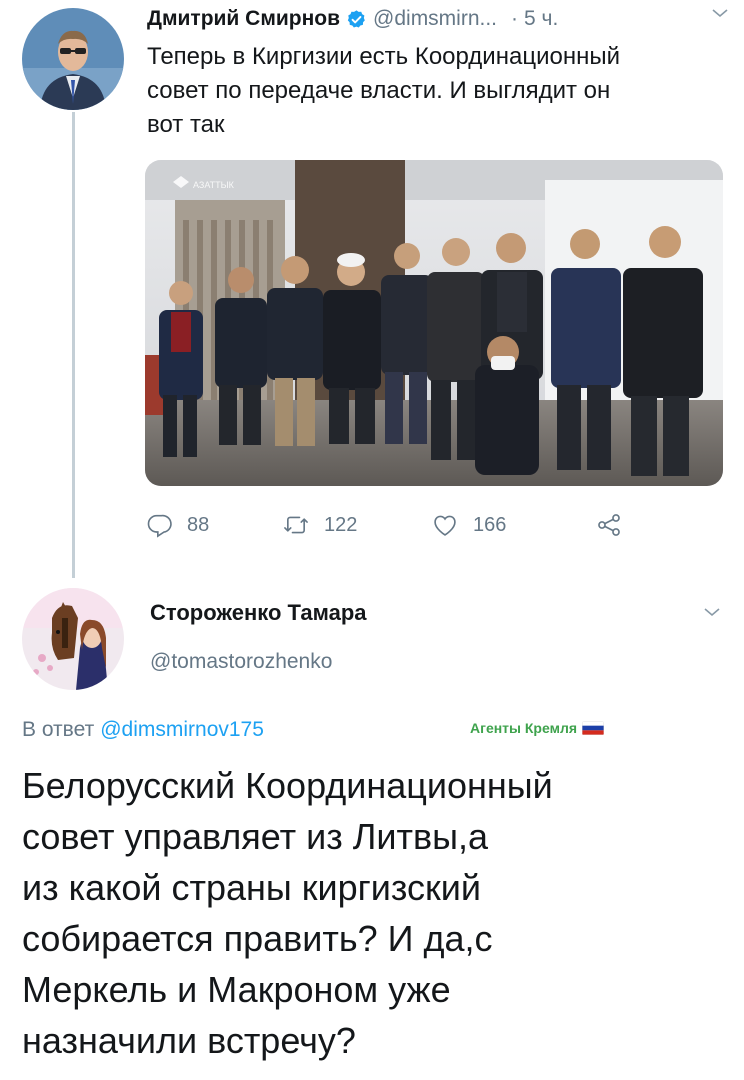  Describe the element at coordinates (379, 90) in the screenshot. I see `tweet-text-line: совет по передаче власти. И выглядит он` at that location.